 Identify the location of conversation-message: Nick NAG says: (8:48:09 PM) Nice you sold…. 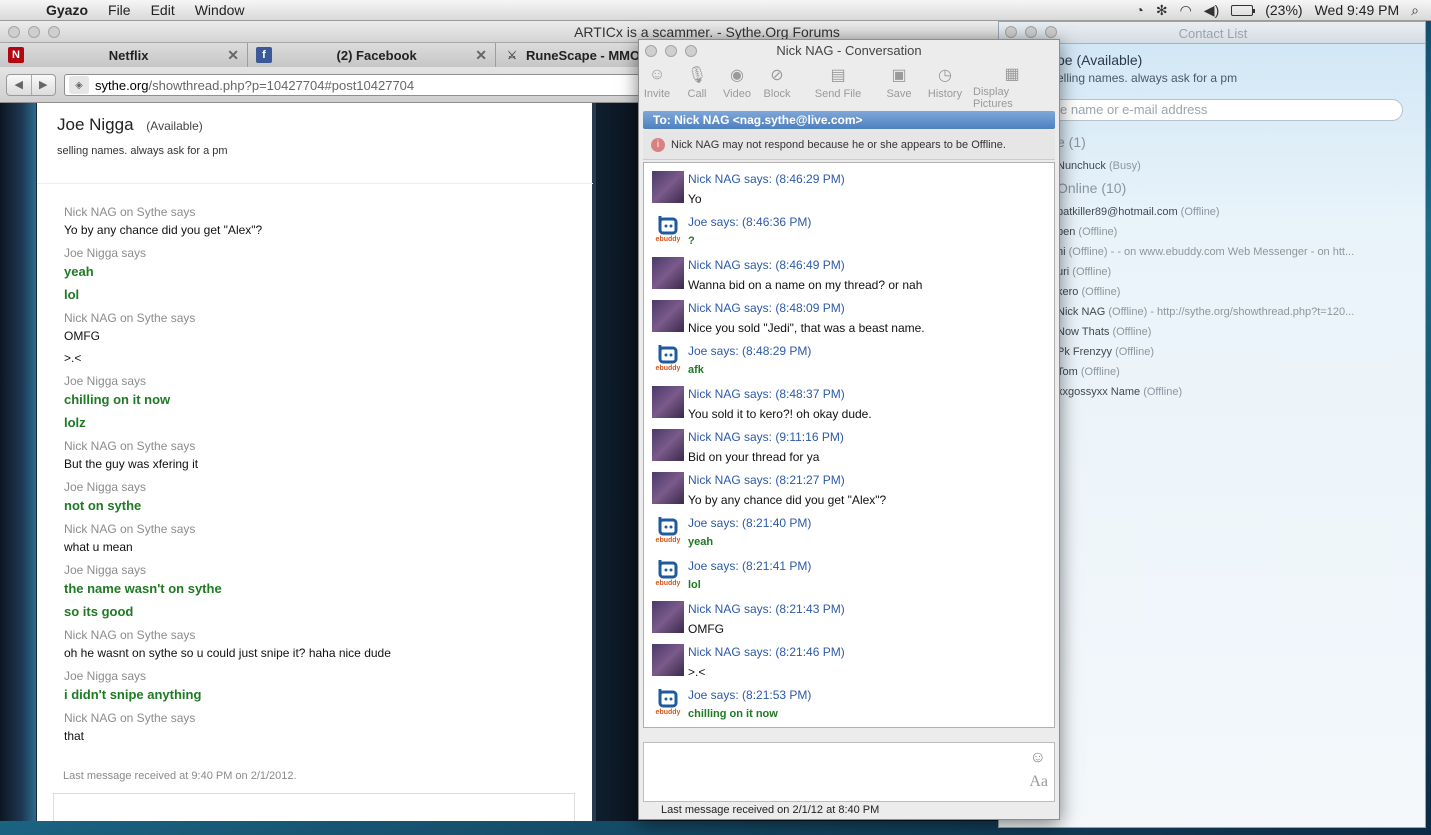
(849, 317).